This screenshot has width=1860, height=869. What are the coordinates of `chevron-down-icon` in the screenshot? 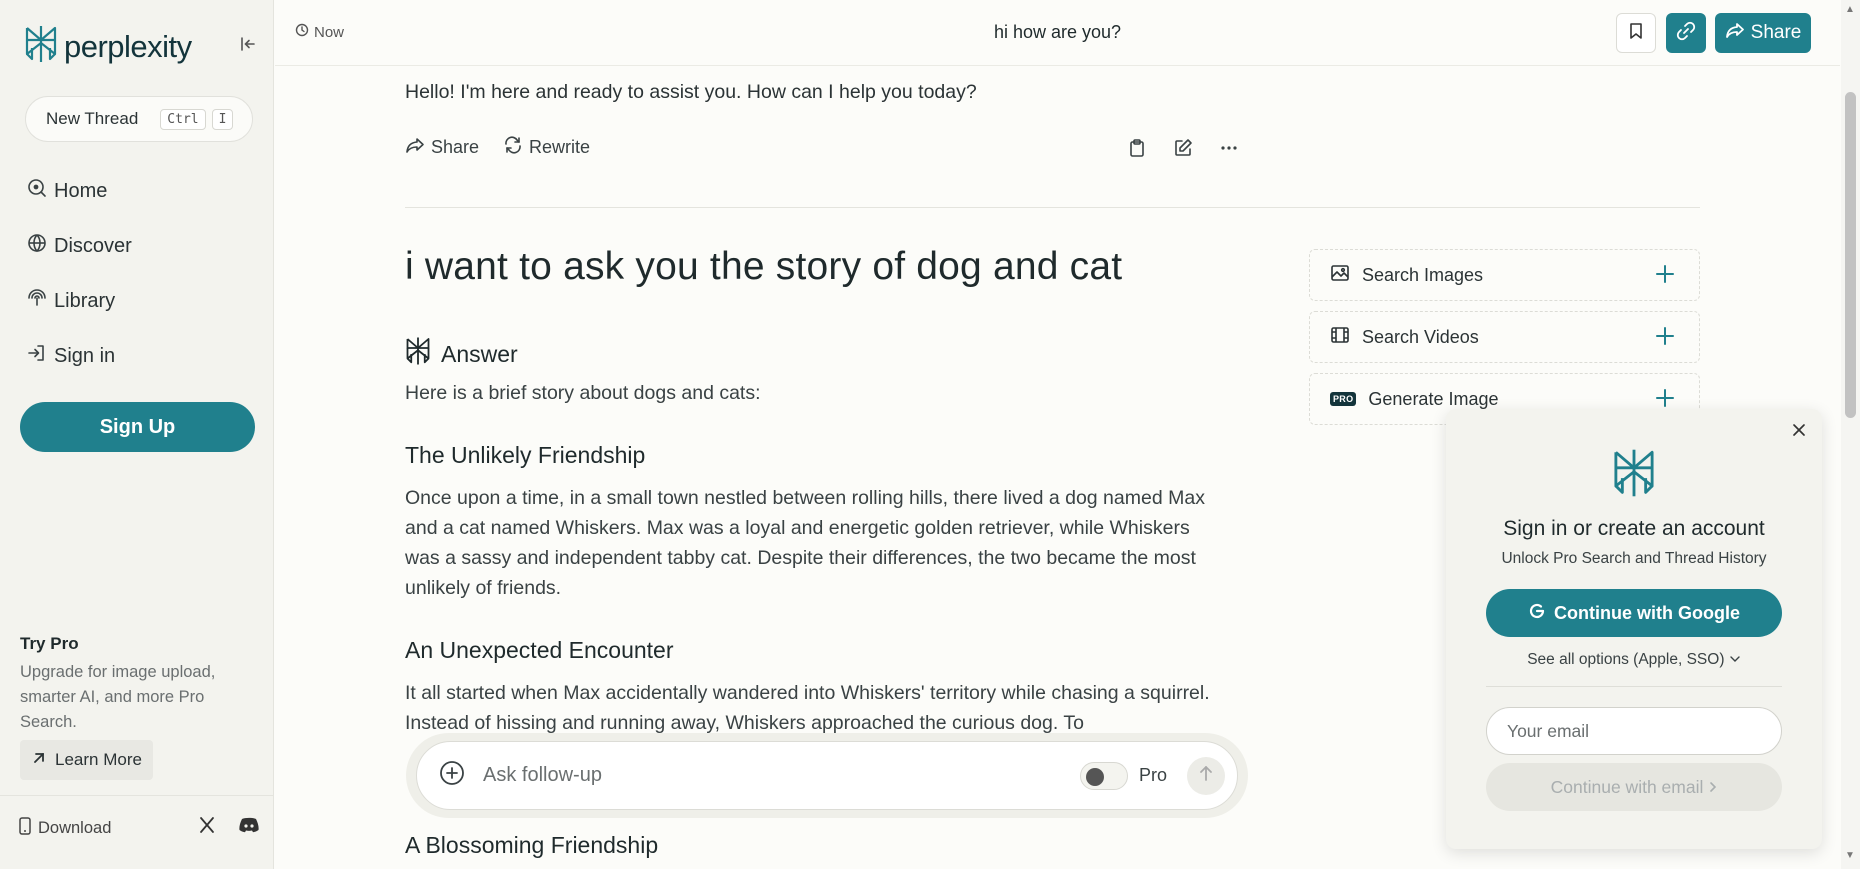 It's located at (1735, 659).